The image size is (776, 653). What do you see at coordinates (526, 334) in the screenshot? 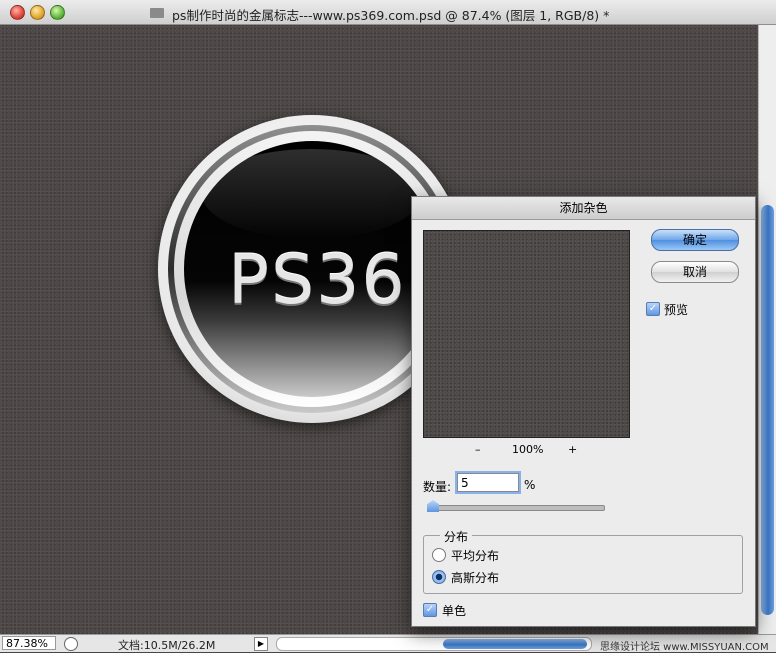
I see `filter-preview` at bounding box center [526, 334].